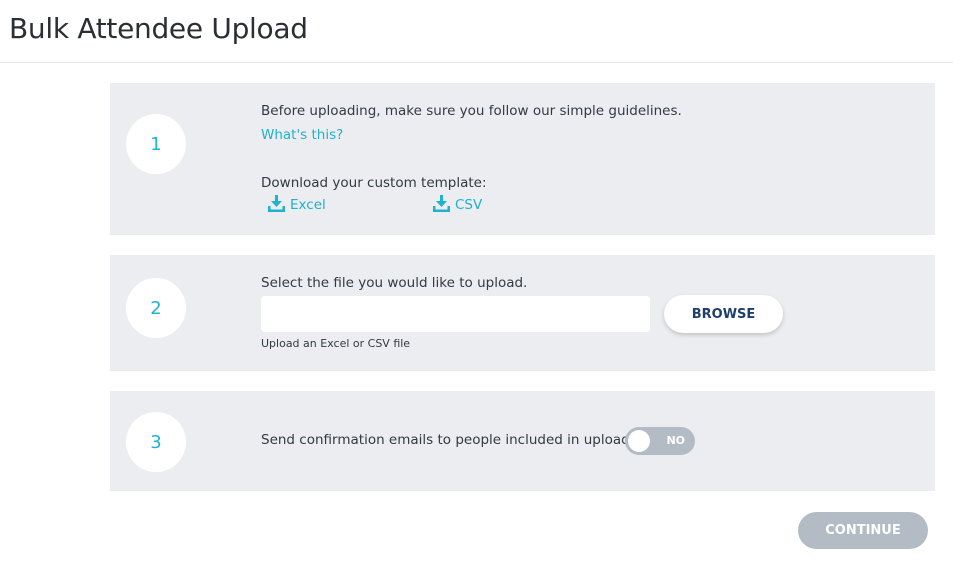 The height and width of the screenshot is (565, 953). What do you see at coordinates (156, 442) in the screenshot?
I see `step-3-number: 3` at bounding box center [156, 442].